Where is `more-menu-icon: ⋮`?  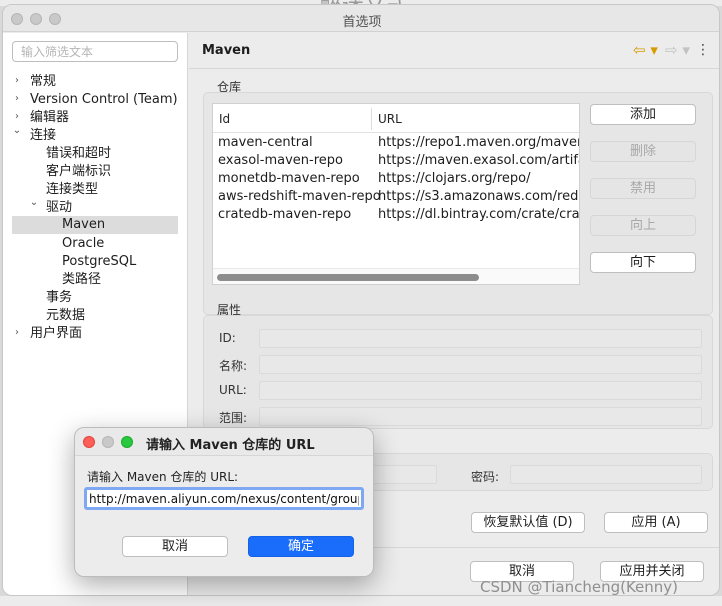
more-menu-icon: ⋮ is located at coordinates (703, 50).